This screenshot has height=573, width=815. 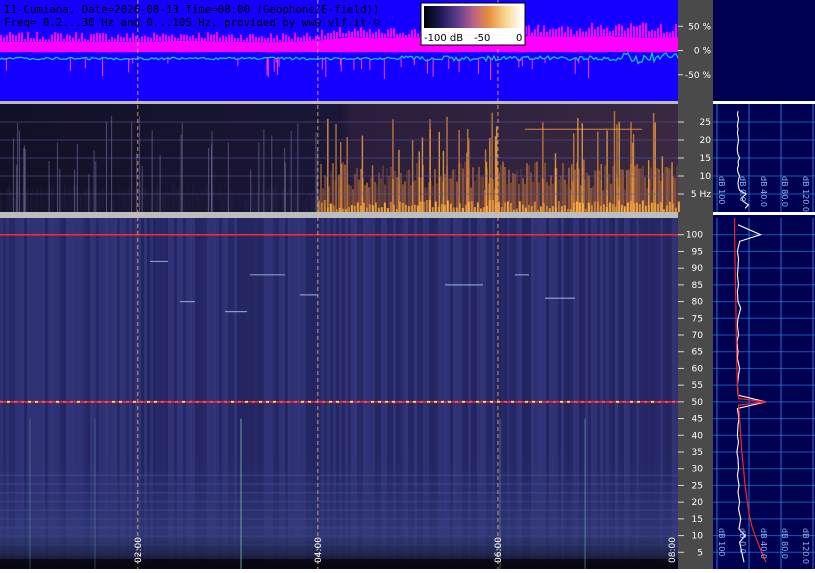 I want to click on high-tick-label: 40, so click(x=698, y=436).